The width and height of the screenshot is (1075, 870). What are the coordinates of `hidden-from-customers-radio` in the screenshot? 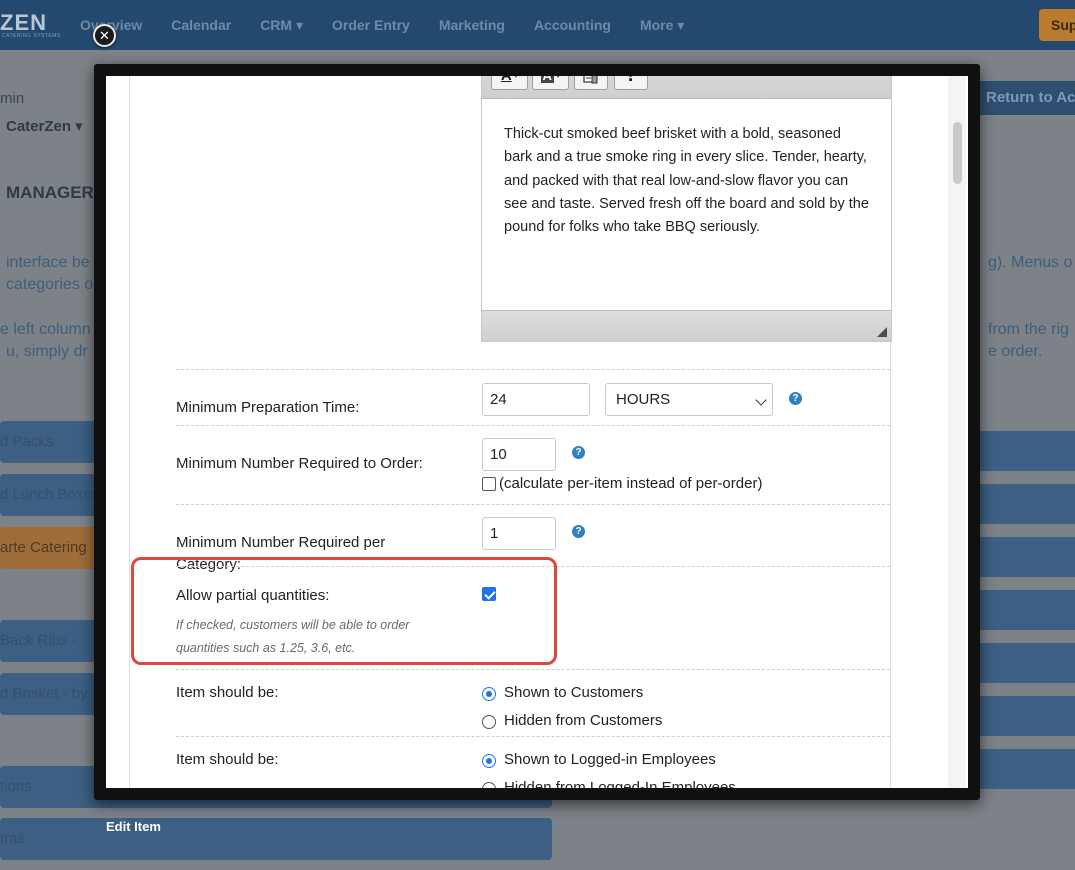 It's located at (489, 722).